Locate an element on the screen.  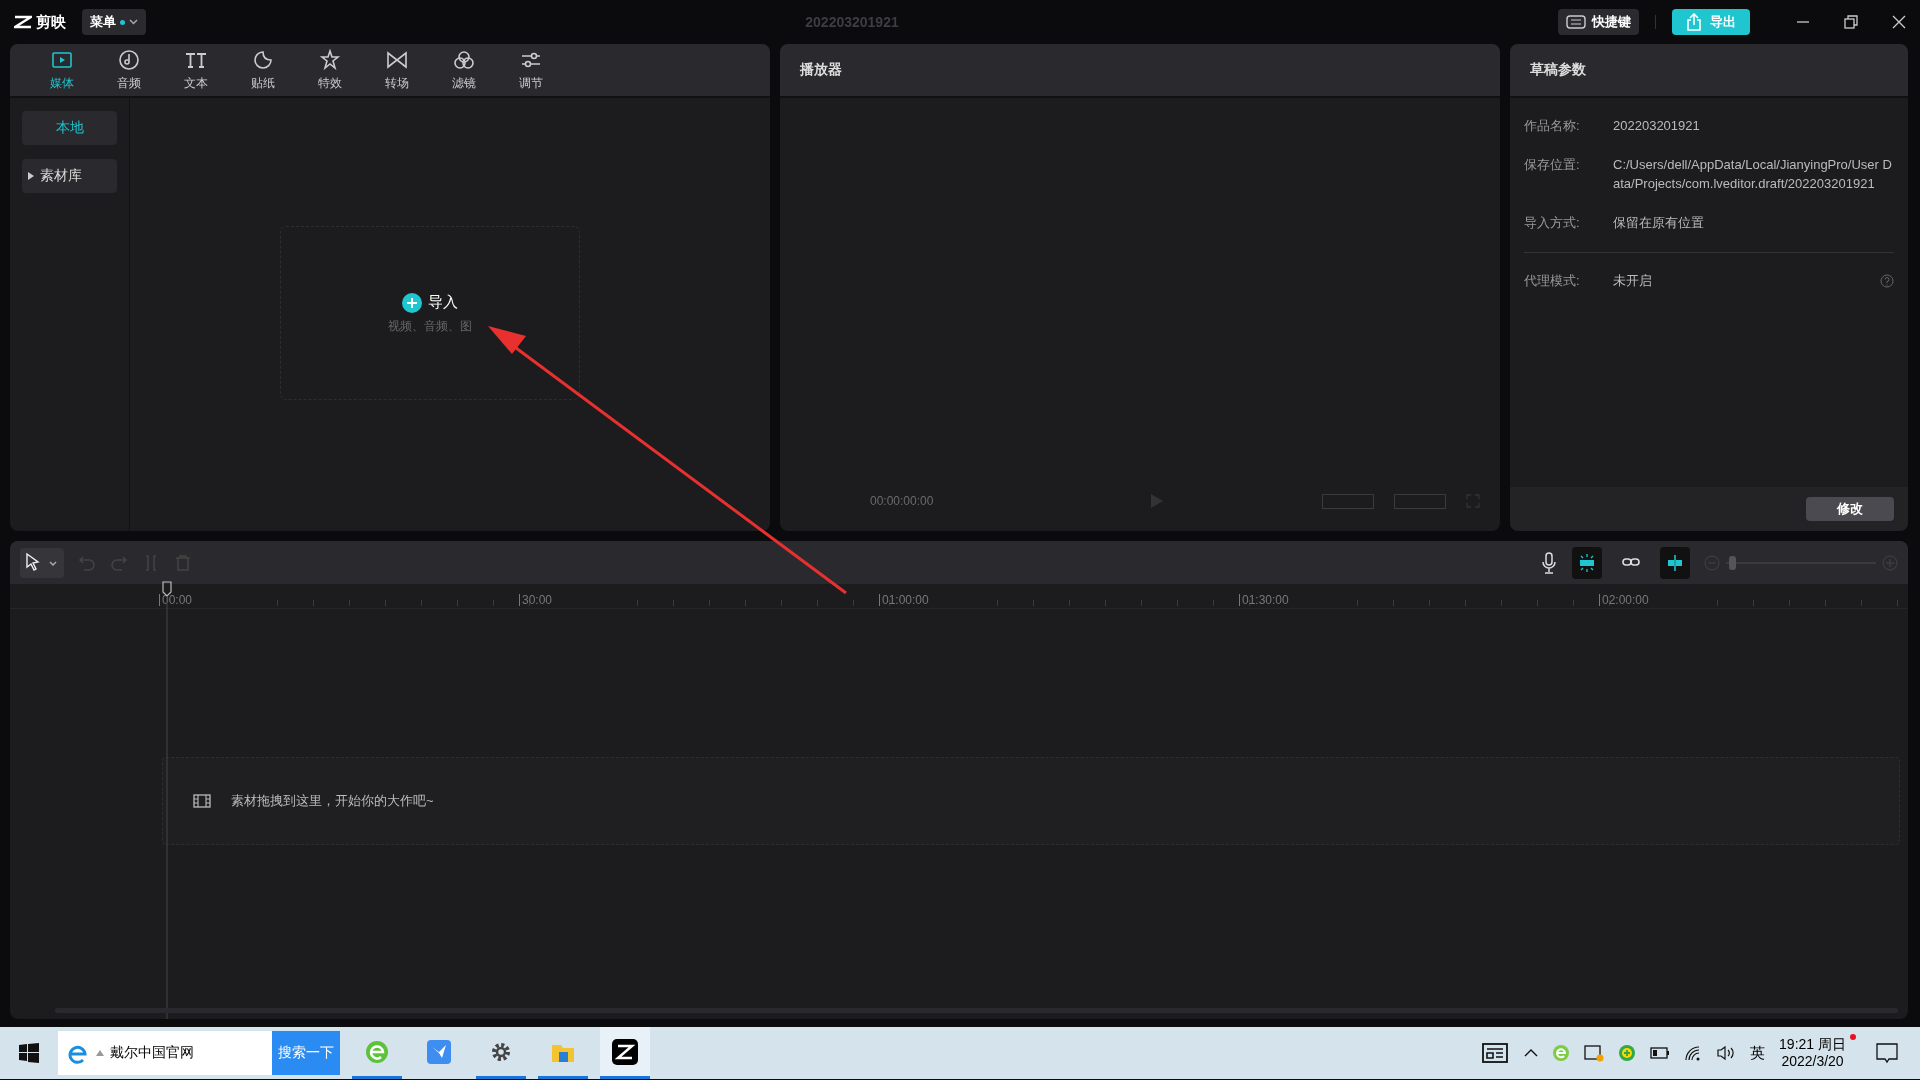
drop-hint: 素材拖拽到这里，开始你的大作吧~ is located at coordinates (332, 801).